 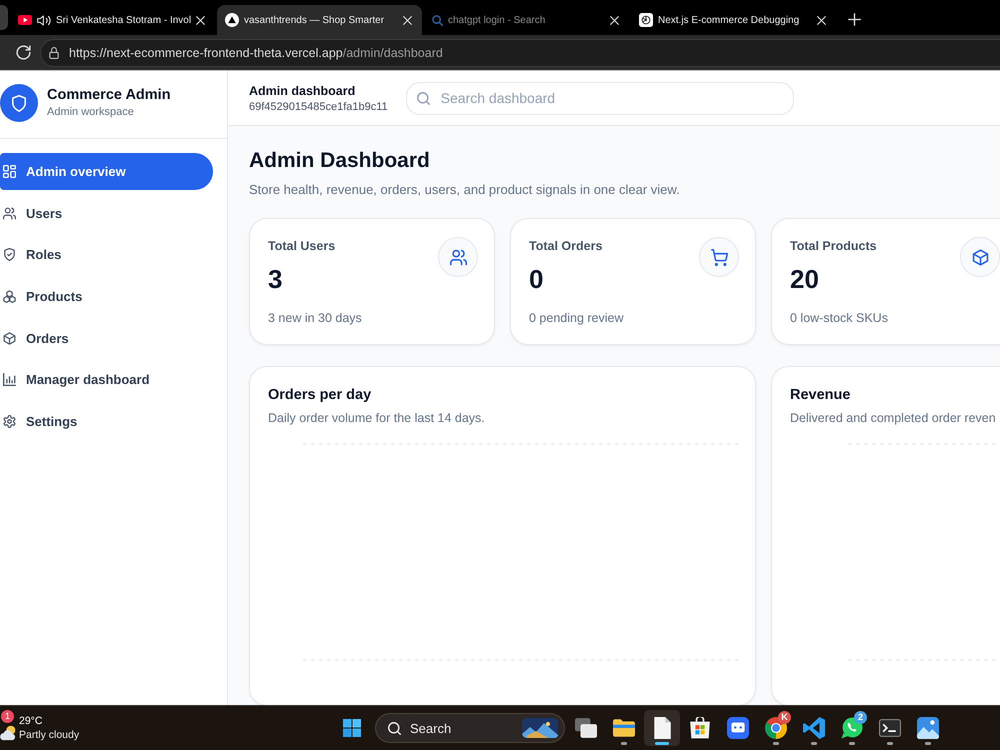 What do you see at coordinates (893, 418) in the screenshot?
I see `chart-subtitle: Delivered and completed order reven` at bounding box center [893, 418].